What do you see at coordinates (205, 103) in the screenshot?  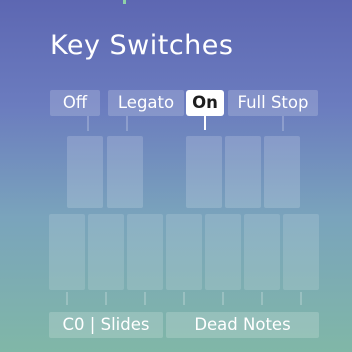 I see `articulation-on-button: On` at bounding box center [205, 103].